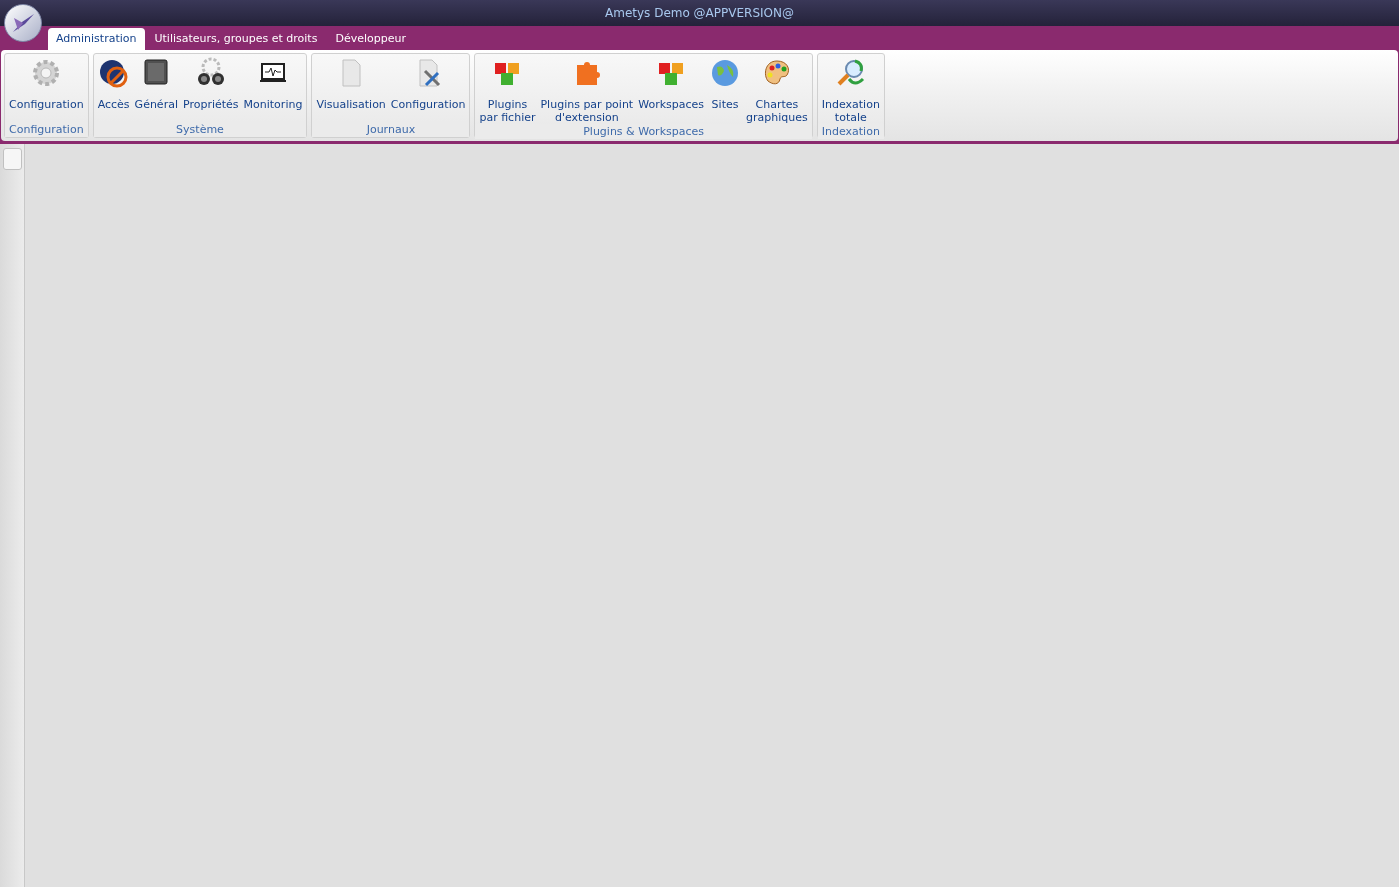 The image size is (1399, 887). I want to click on window-title: Ametys Demo @APPVERSION@, so click(699, 13).